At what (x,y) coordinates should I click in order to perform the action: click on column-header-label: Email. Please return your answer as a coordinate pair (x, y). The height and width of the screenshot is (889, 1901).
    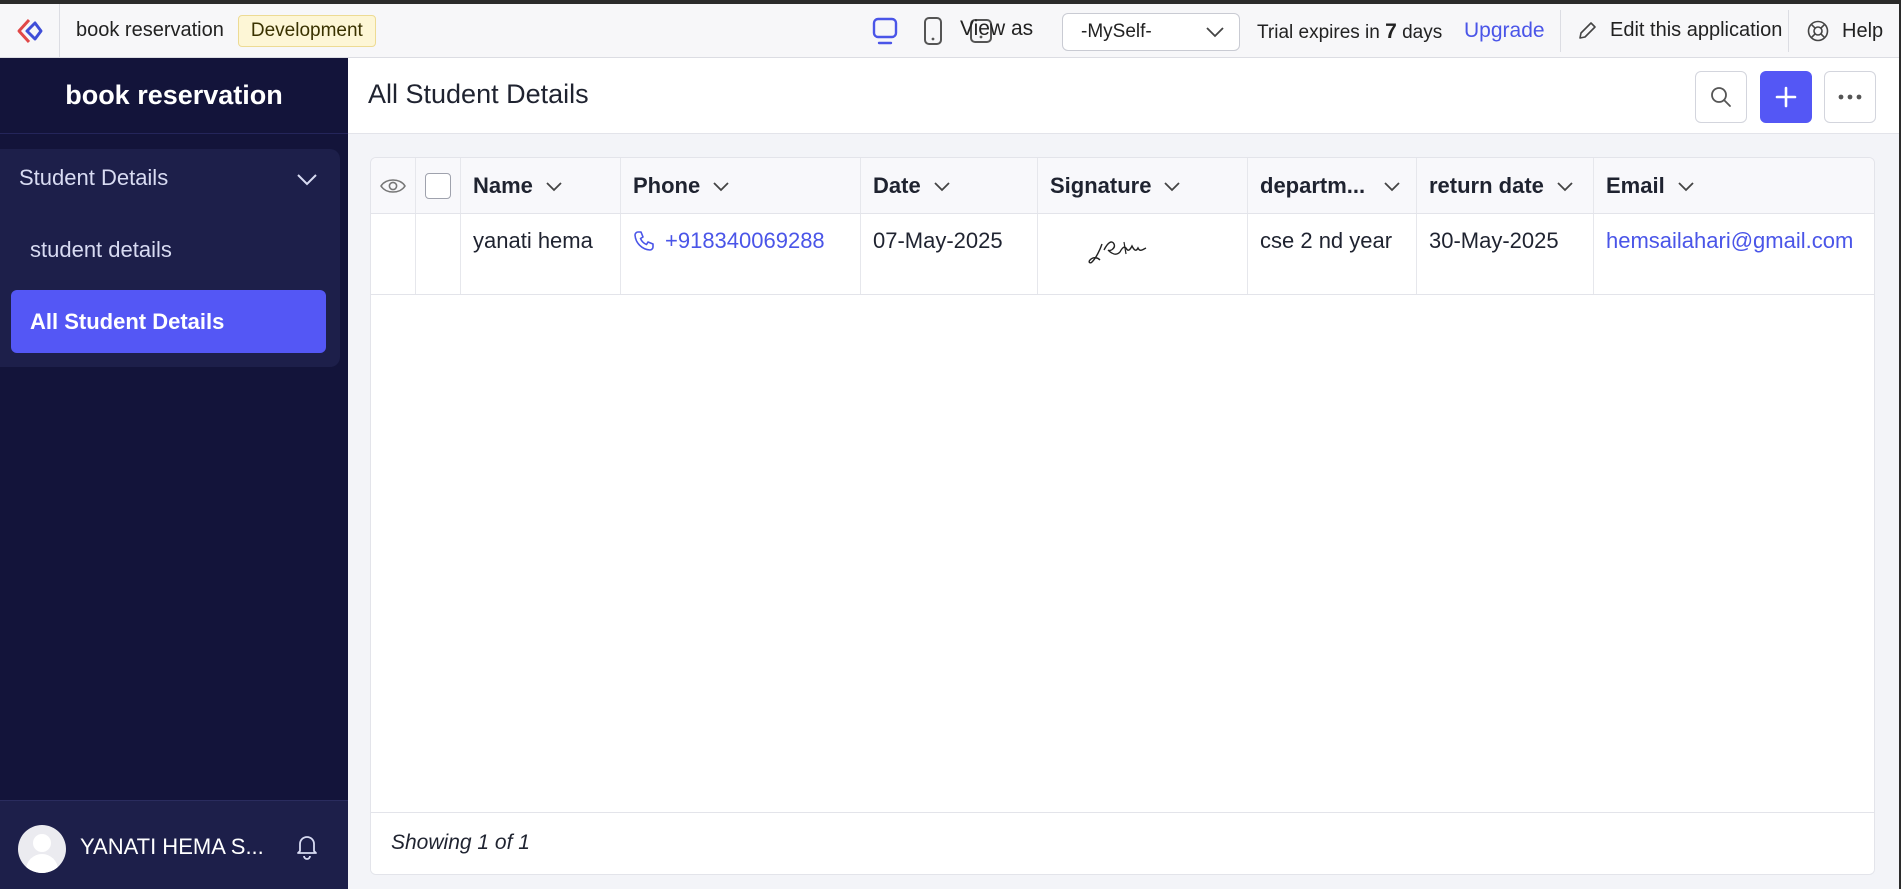
    Looking at the image, I should click on (1635, 185).